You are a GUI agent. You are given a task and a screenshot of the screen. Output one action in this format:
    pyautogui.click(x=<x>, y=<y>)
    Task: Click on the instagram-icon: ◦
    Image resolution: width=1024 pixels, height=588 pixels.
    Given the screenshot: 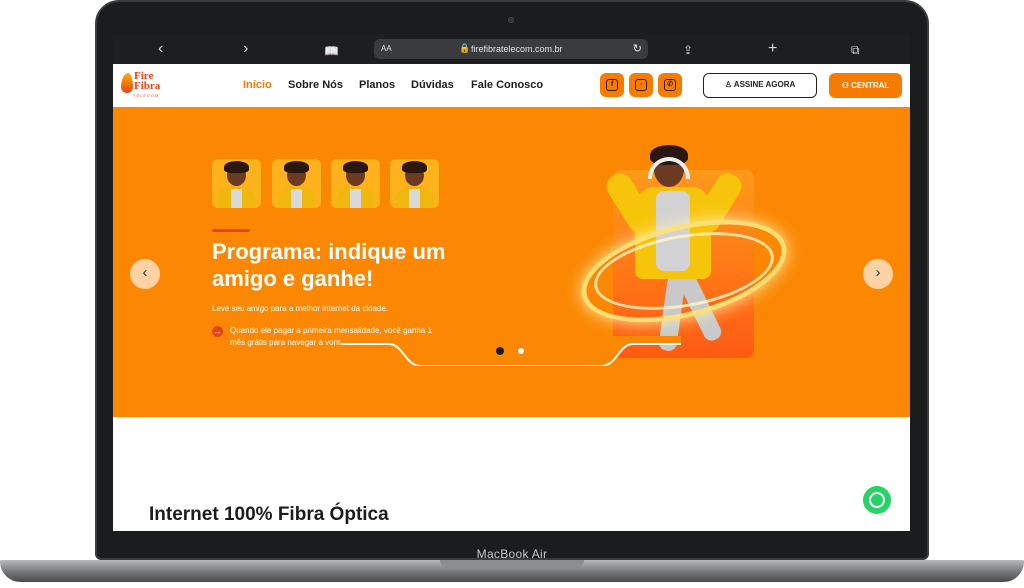 What is the action you would take?
    pyautogui.click(x=641, y=85)
    